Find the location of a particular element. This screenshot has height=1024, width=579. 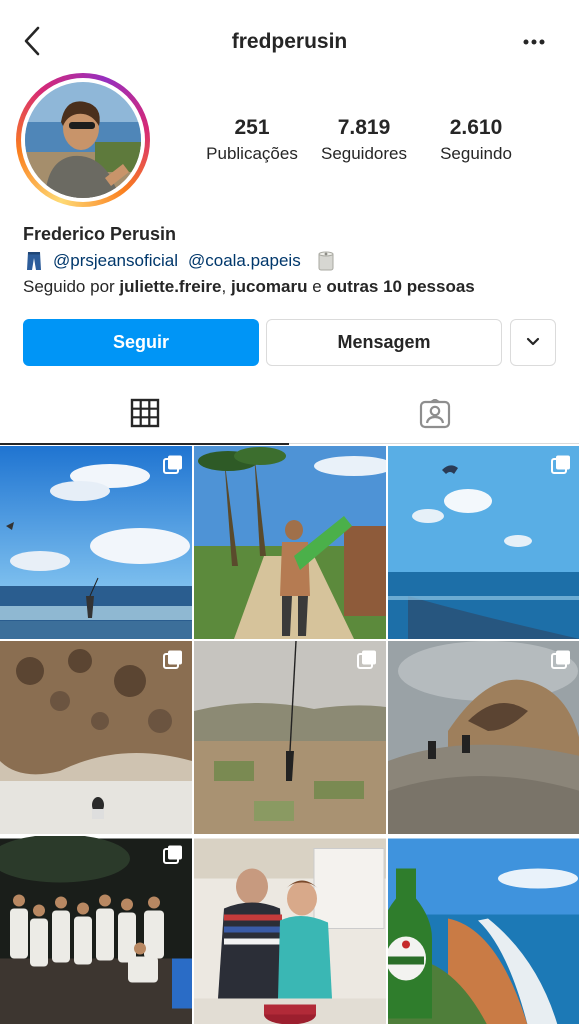

avatar-story-ring is located at coordinates (83, 140).